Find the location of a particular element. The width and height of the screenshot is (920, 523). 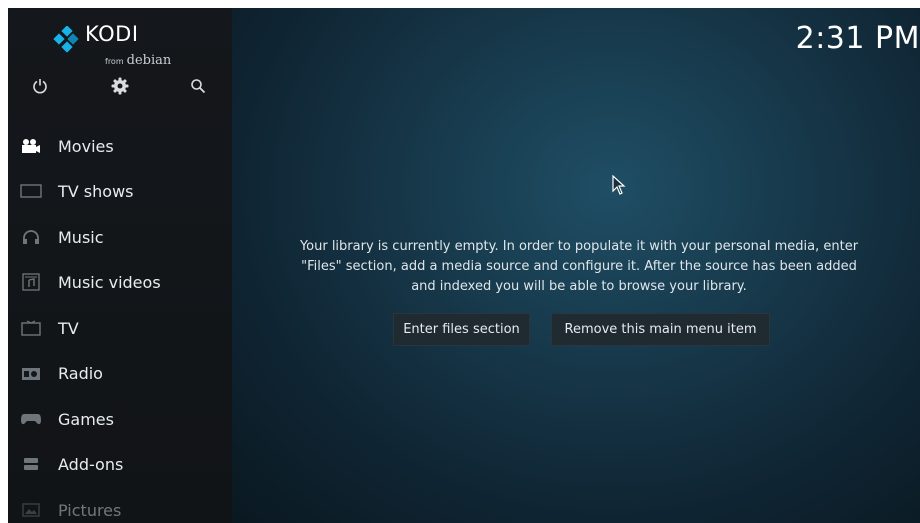

radio-icon is located at coordinates (31, 373).